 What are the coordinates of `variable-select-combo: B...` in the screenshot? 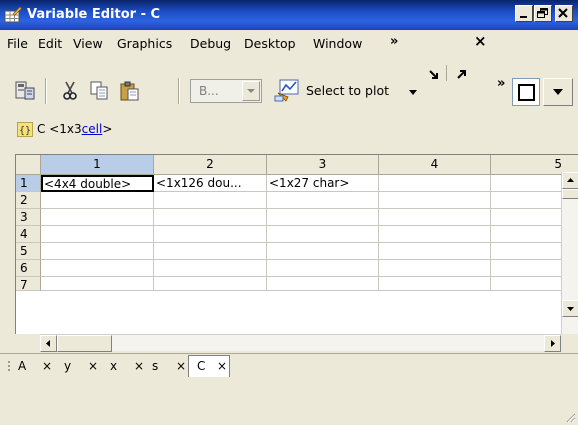 It's located at (226, 91).